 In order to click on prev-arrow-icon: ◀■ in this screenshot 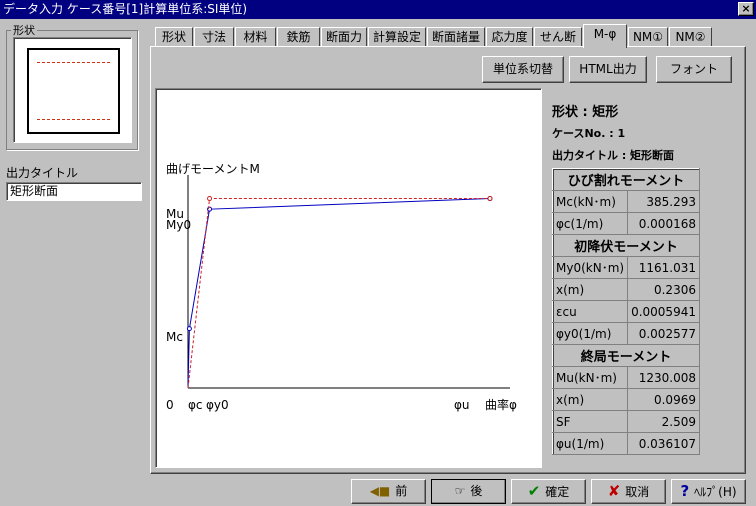, I will do `click(380, 491)`.